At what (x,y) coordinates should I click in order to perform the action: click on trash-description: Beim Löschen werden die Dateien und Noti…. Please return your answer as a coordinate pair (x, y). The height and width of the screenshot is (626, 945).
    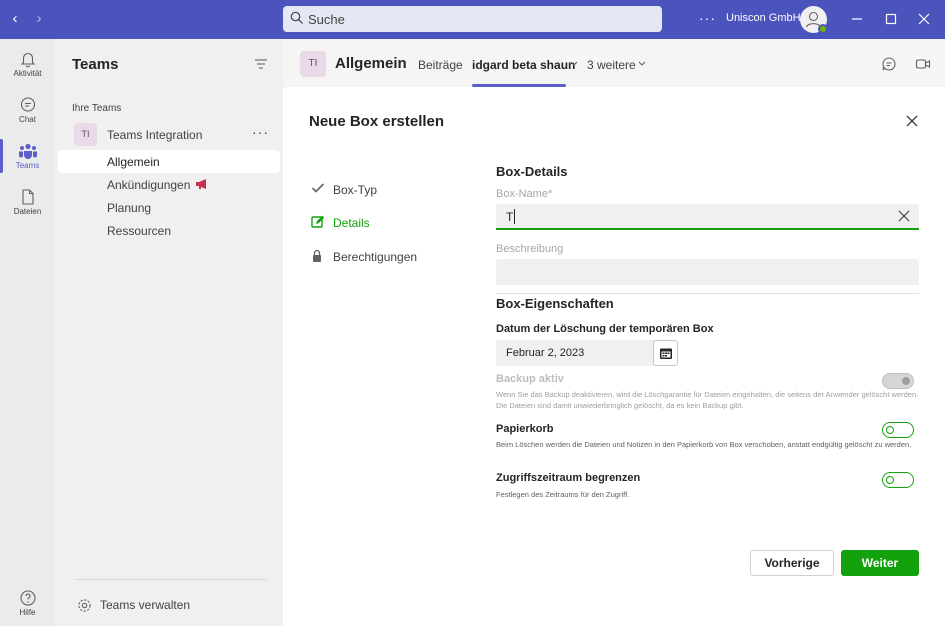
    Looking at the image, I should click on (704, 444).